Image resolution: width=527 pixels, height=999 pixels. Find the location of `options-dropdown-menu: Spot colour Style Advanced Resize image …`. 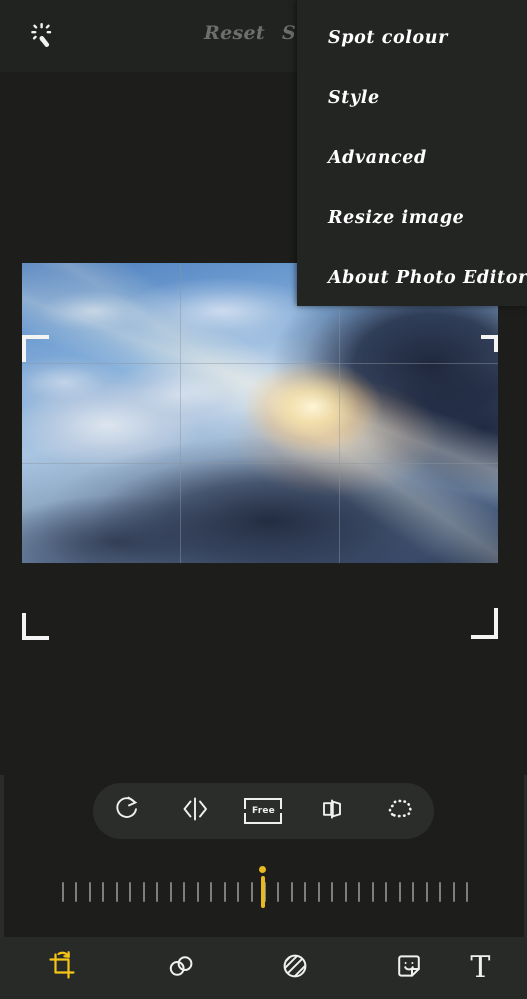

options-dropdown-menu: Spot colour Style Advanced Resize image … is located at coordinates (412, 153).